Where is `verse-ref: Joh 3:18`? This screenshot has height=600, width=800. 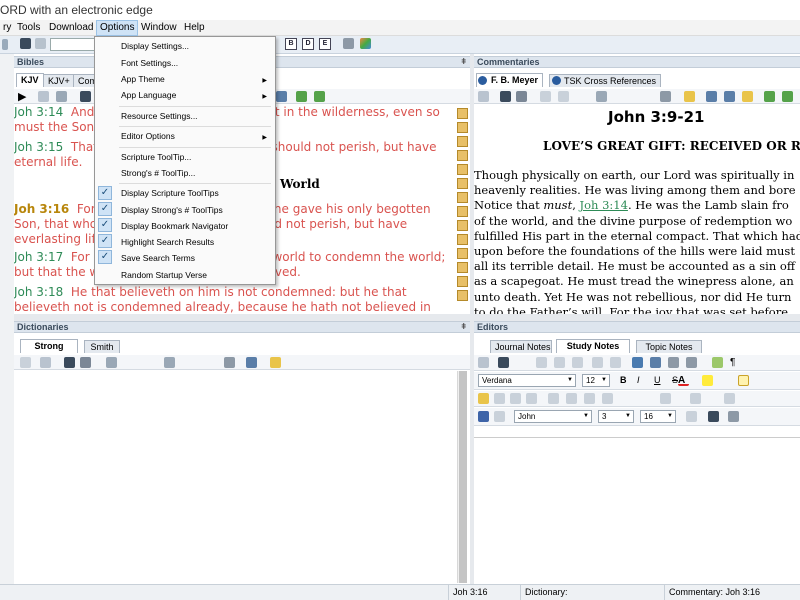 verse-ref: Joh 3:18 is located at coordinates (38, 292).